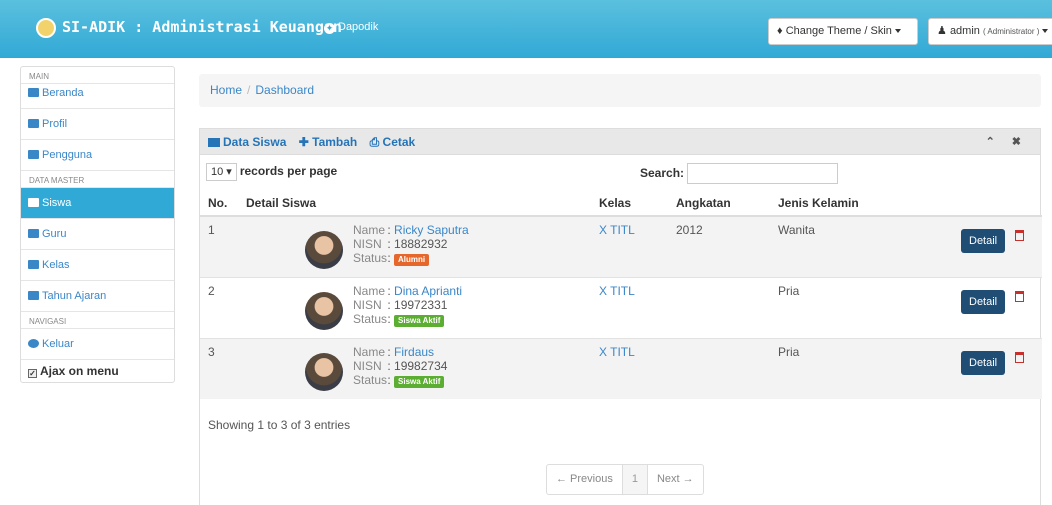 Image resolution: width=1052 pixels, height=505 pixels. What do you see at coordinates (1011, 31) in the screenshot?
I see `user-role: ( Administrator )` at bounding box center [1011, 31].